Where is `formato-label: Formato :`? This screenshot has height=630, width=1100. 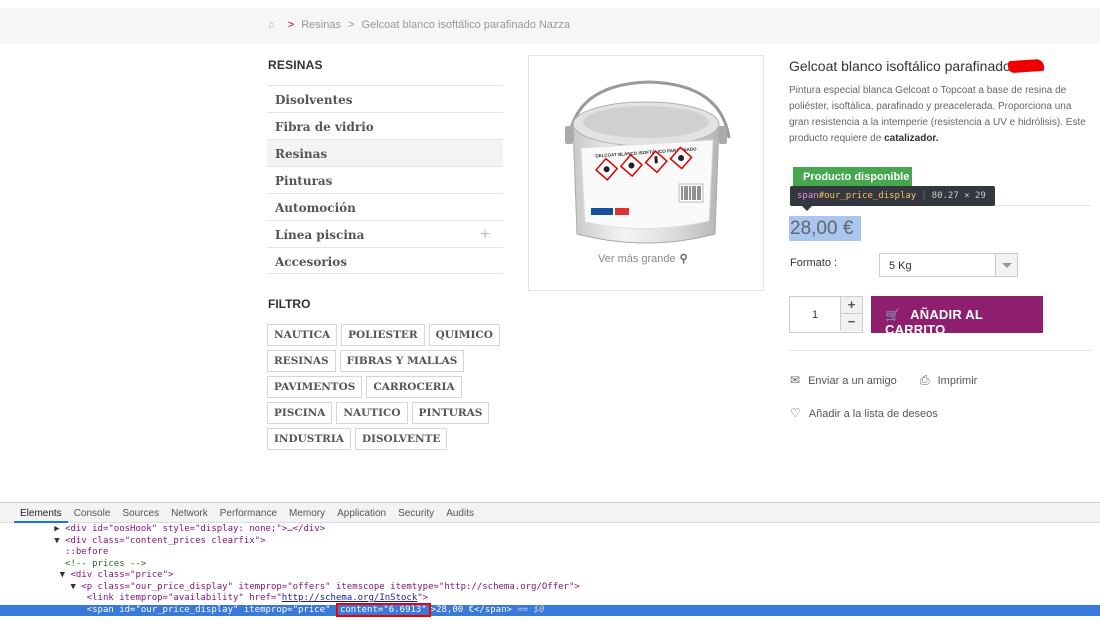 formato-label: Formato : is located at coordinates (814, 263).